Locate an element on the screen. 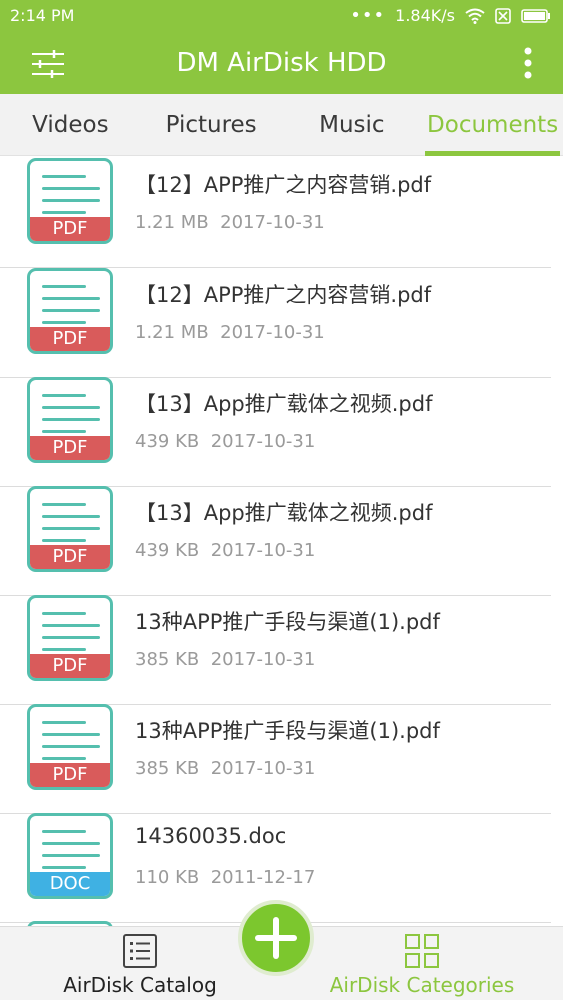 This screenshot has height=1000, width=563. sim-off-icon is located at coordinates (503, 15).